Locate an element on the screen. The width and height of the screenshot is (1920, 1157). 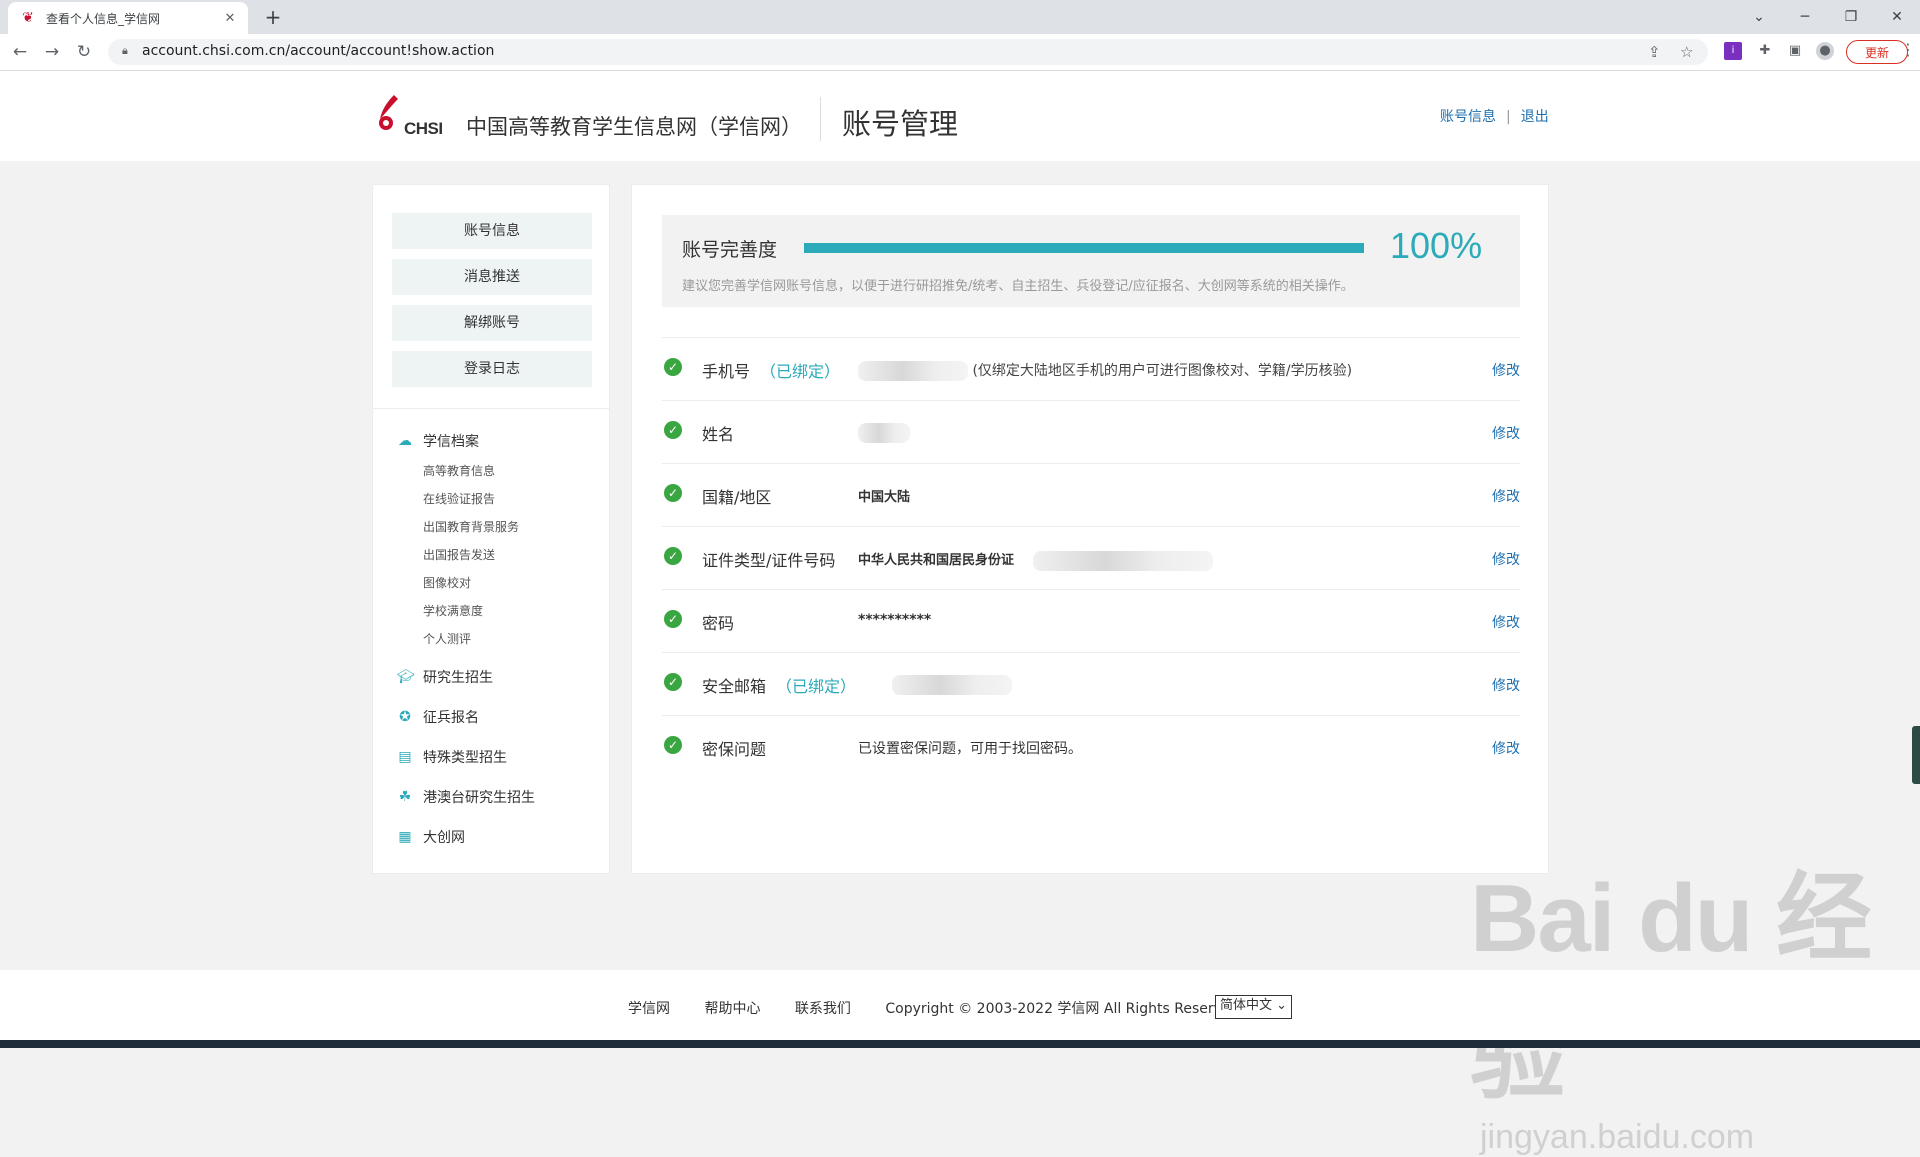
edit-security-question-link: 修改 is located at coordinates (1506, 748).